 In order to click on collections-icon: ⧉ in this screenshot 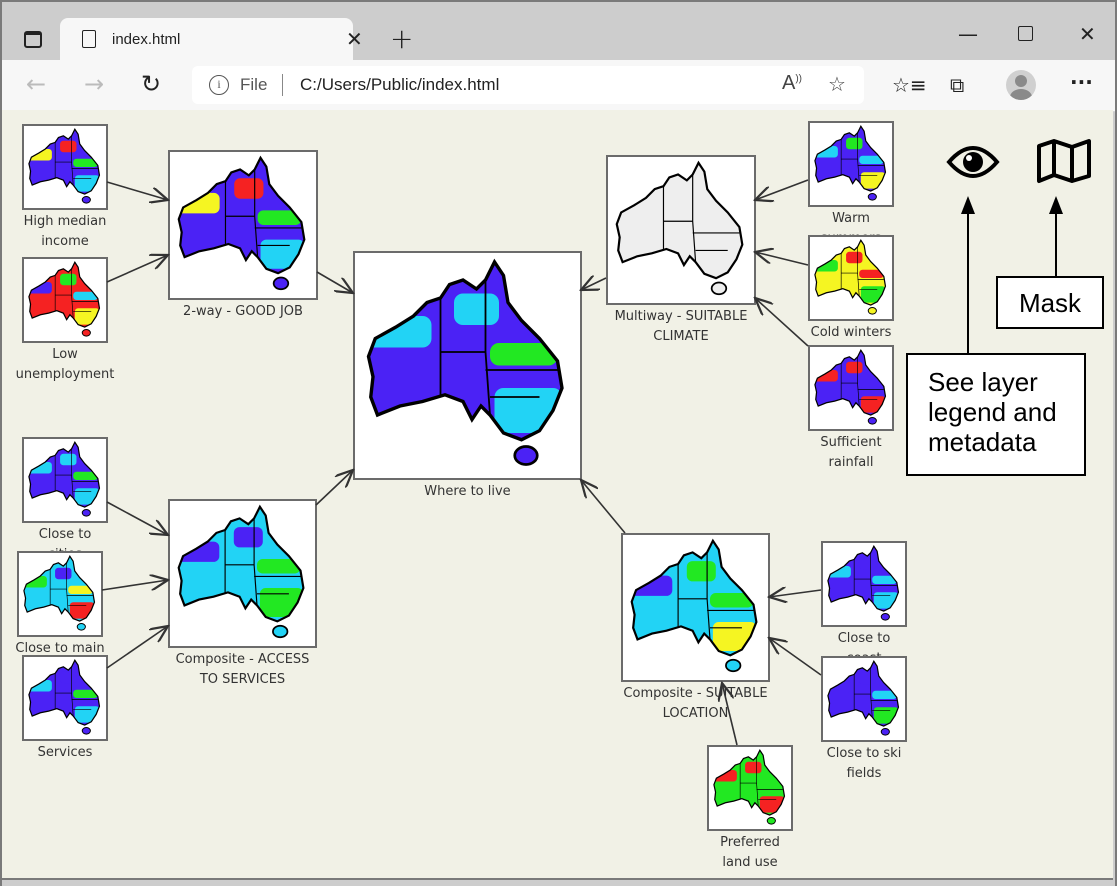, I will do `click(957, 85)`.